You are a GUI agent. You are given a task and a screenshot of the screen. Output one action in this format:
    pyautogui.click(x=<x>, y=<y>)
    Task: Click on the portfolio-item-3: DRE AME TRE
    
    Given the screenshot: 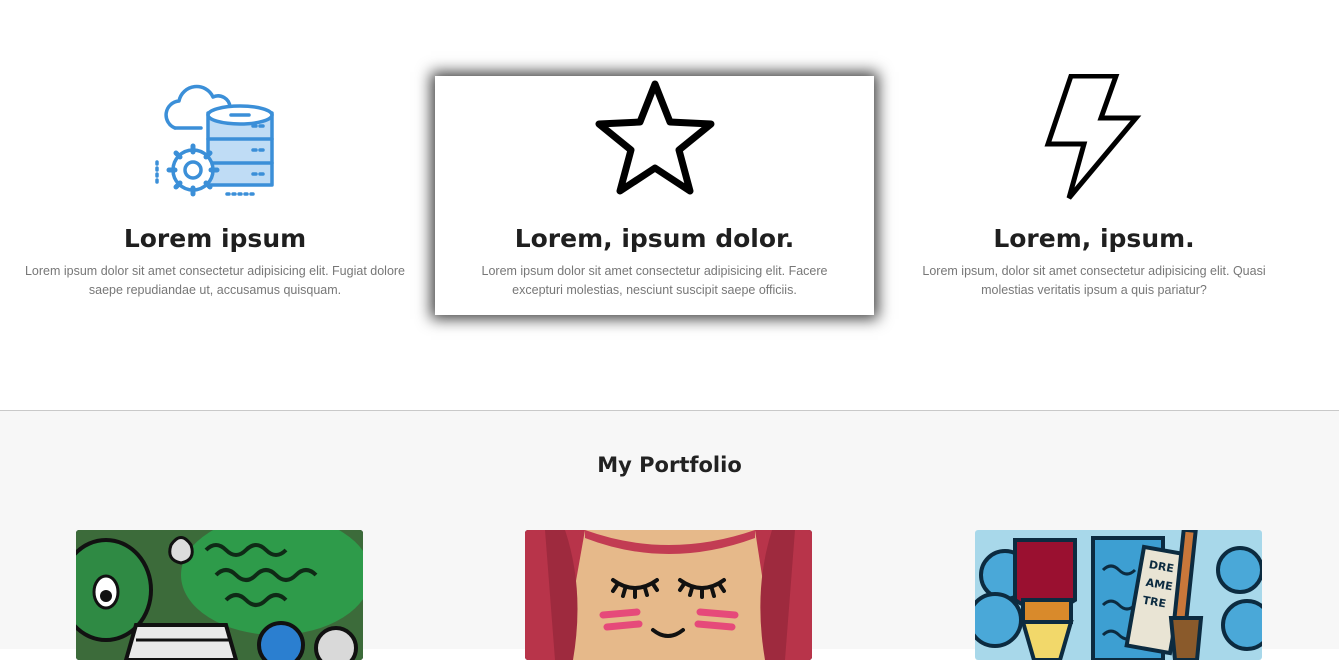 What is the action you would take?
    pyautogui.click(x=1118, y=595)
    